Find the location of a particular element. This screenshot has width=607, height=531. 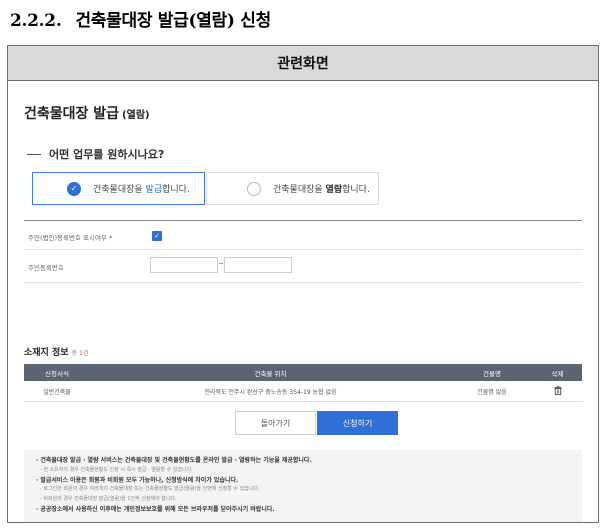

location-table-header: 신청서식 건축물 위치 건물명 삭제 is located at coordinates (303, 372).